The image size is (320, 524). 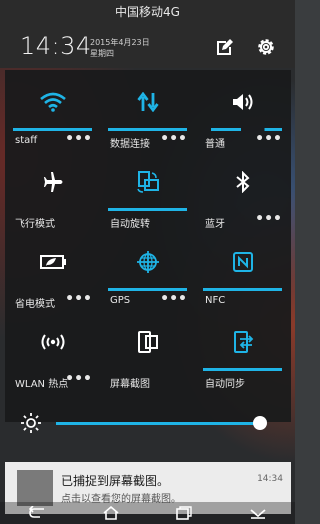 What do you see at coordinates (242, 182) in the screenshot?
I see `bluetooth-icon` at bounding box center [242, 182].